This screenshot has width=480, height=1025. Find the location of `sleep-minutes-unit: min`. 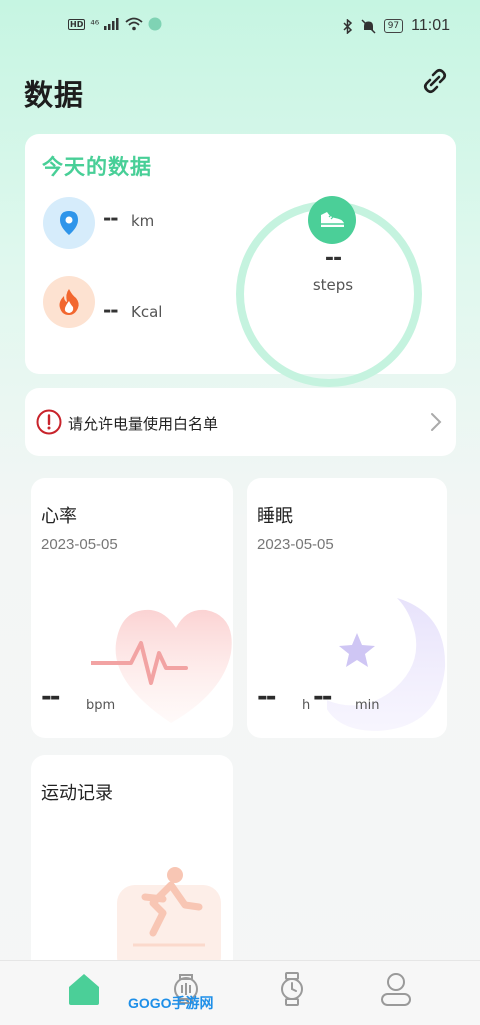

sleep-minutes-unit: min is located at coordinates (367, 705).